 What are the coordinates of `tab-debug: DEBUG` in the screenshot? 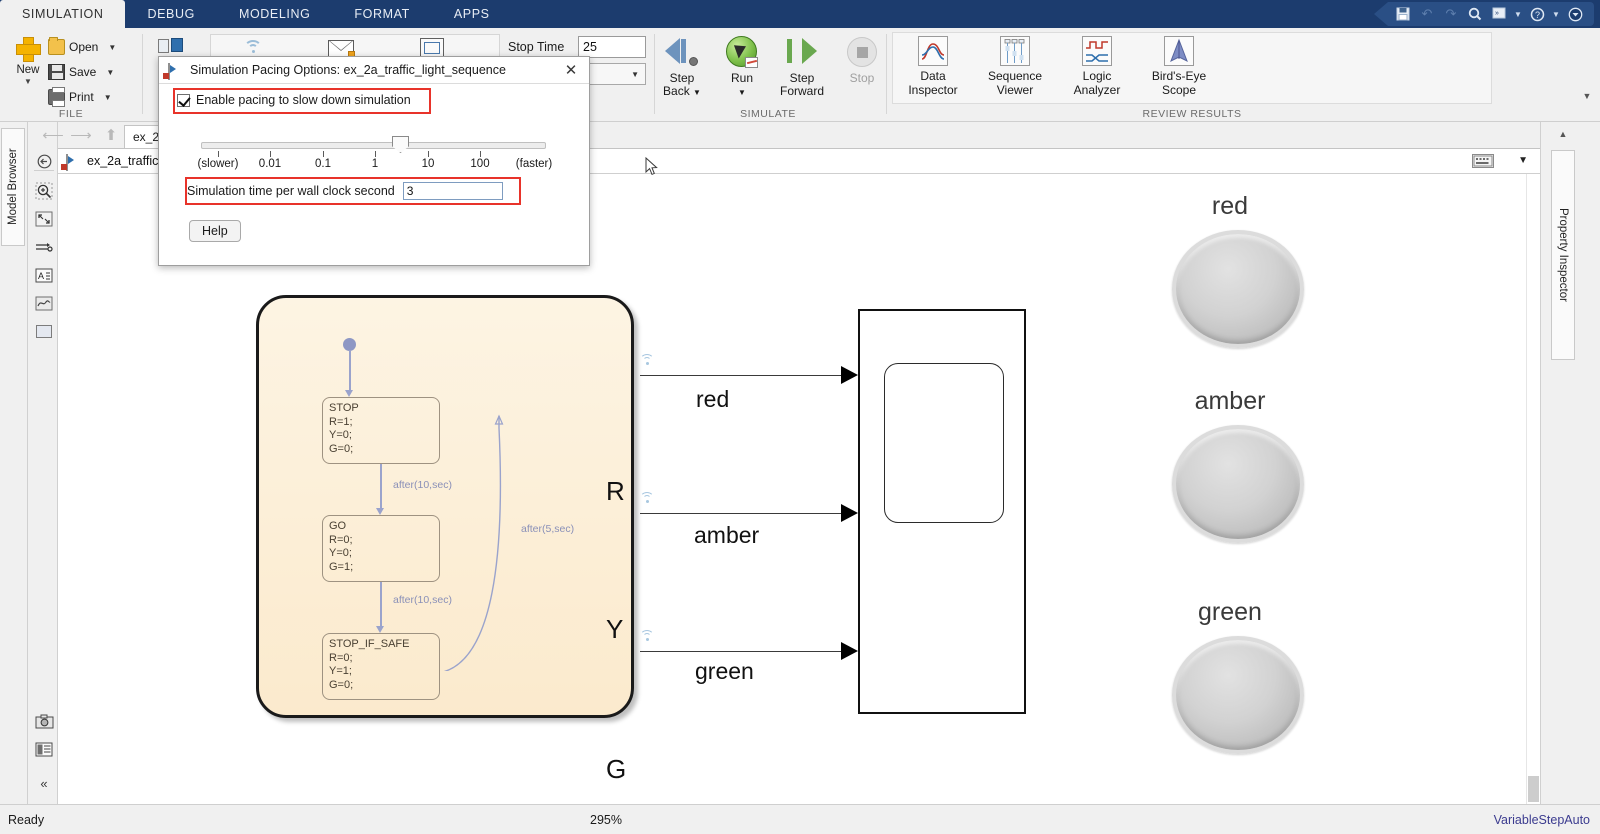 It's located at (170, 14).